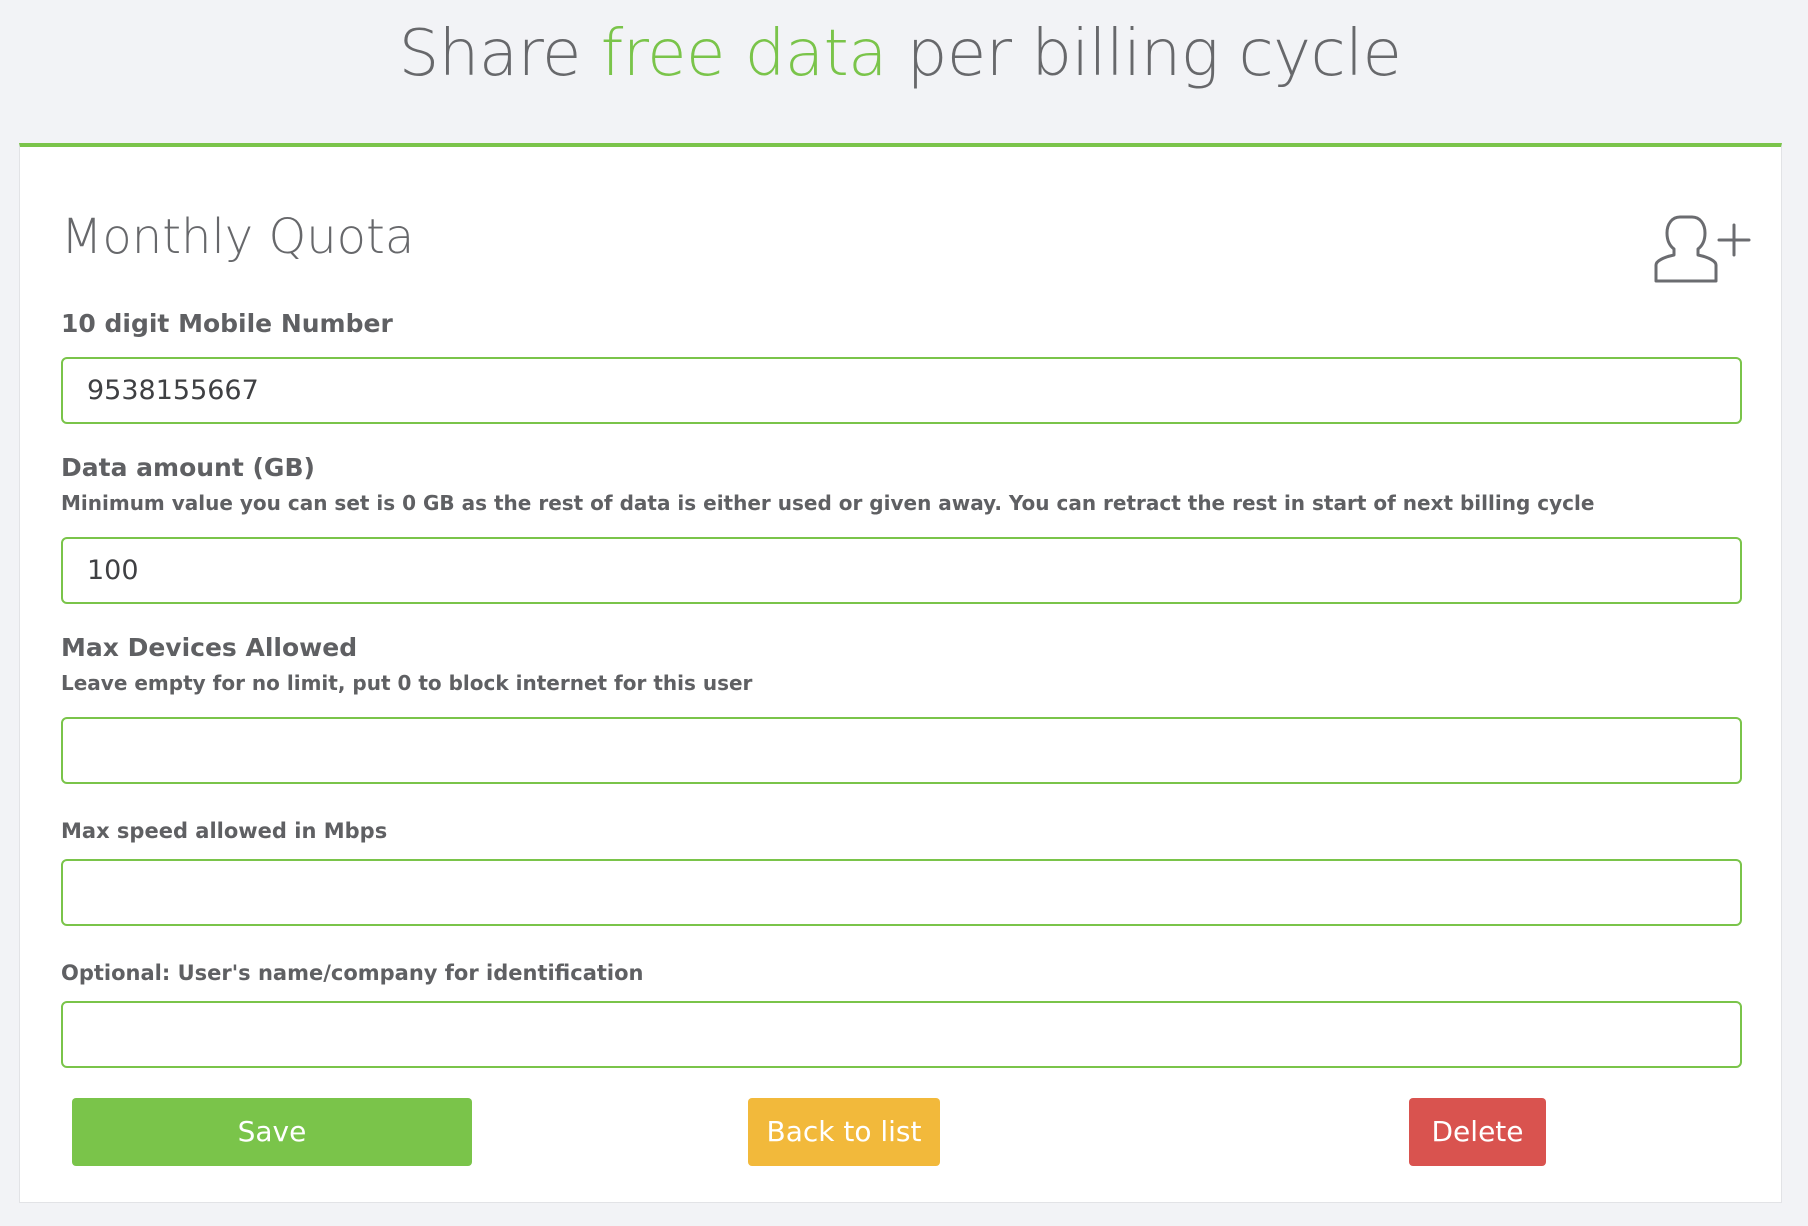  Describe the element at coordinates (744, 54) in the screenshot. I see `title-accent: free data` at that location.